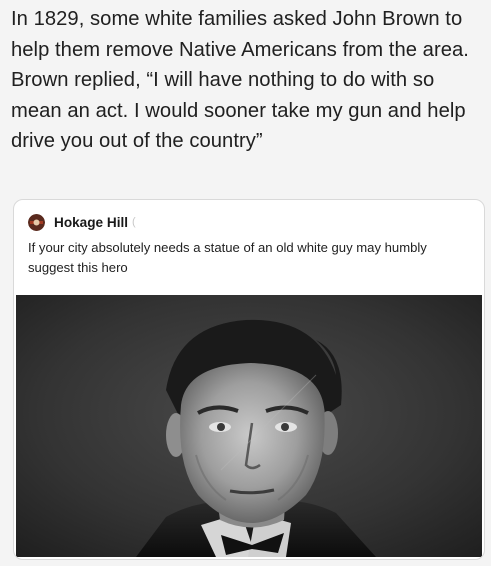 The height and width of the screenshot is (566, 491). I want to click on post-author-name: Hokage Hill, so click(91, 222).